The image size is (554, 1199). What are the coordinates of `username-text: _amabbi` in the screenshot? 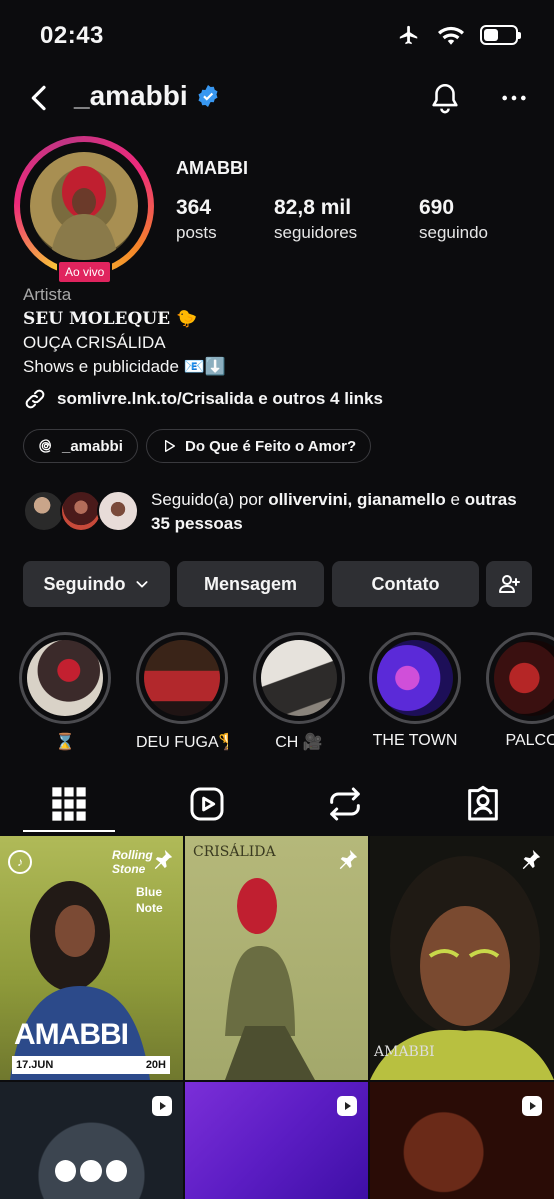 It's located at (131, 95).